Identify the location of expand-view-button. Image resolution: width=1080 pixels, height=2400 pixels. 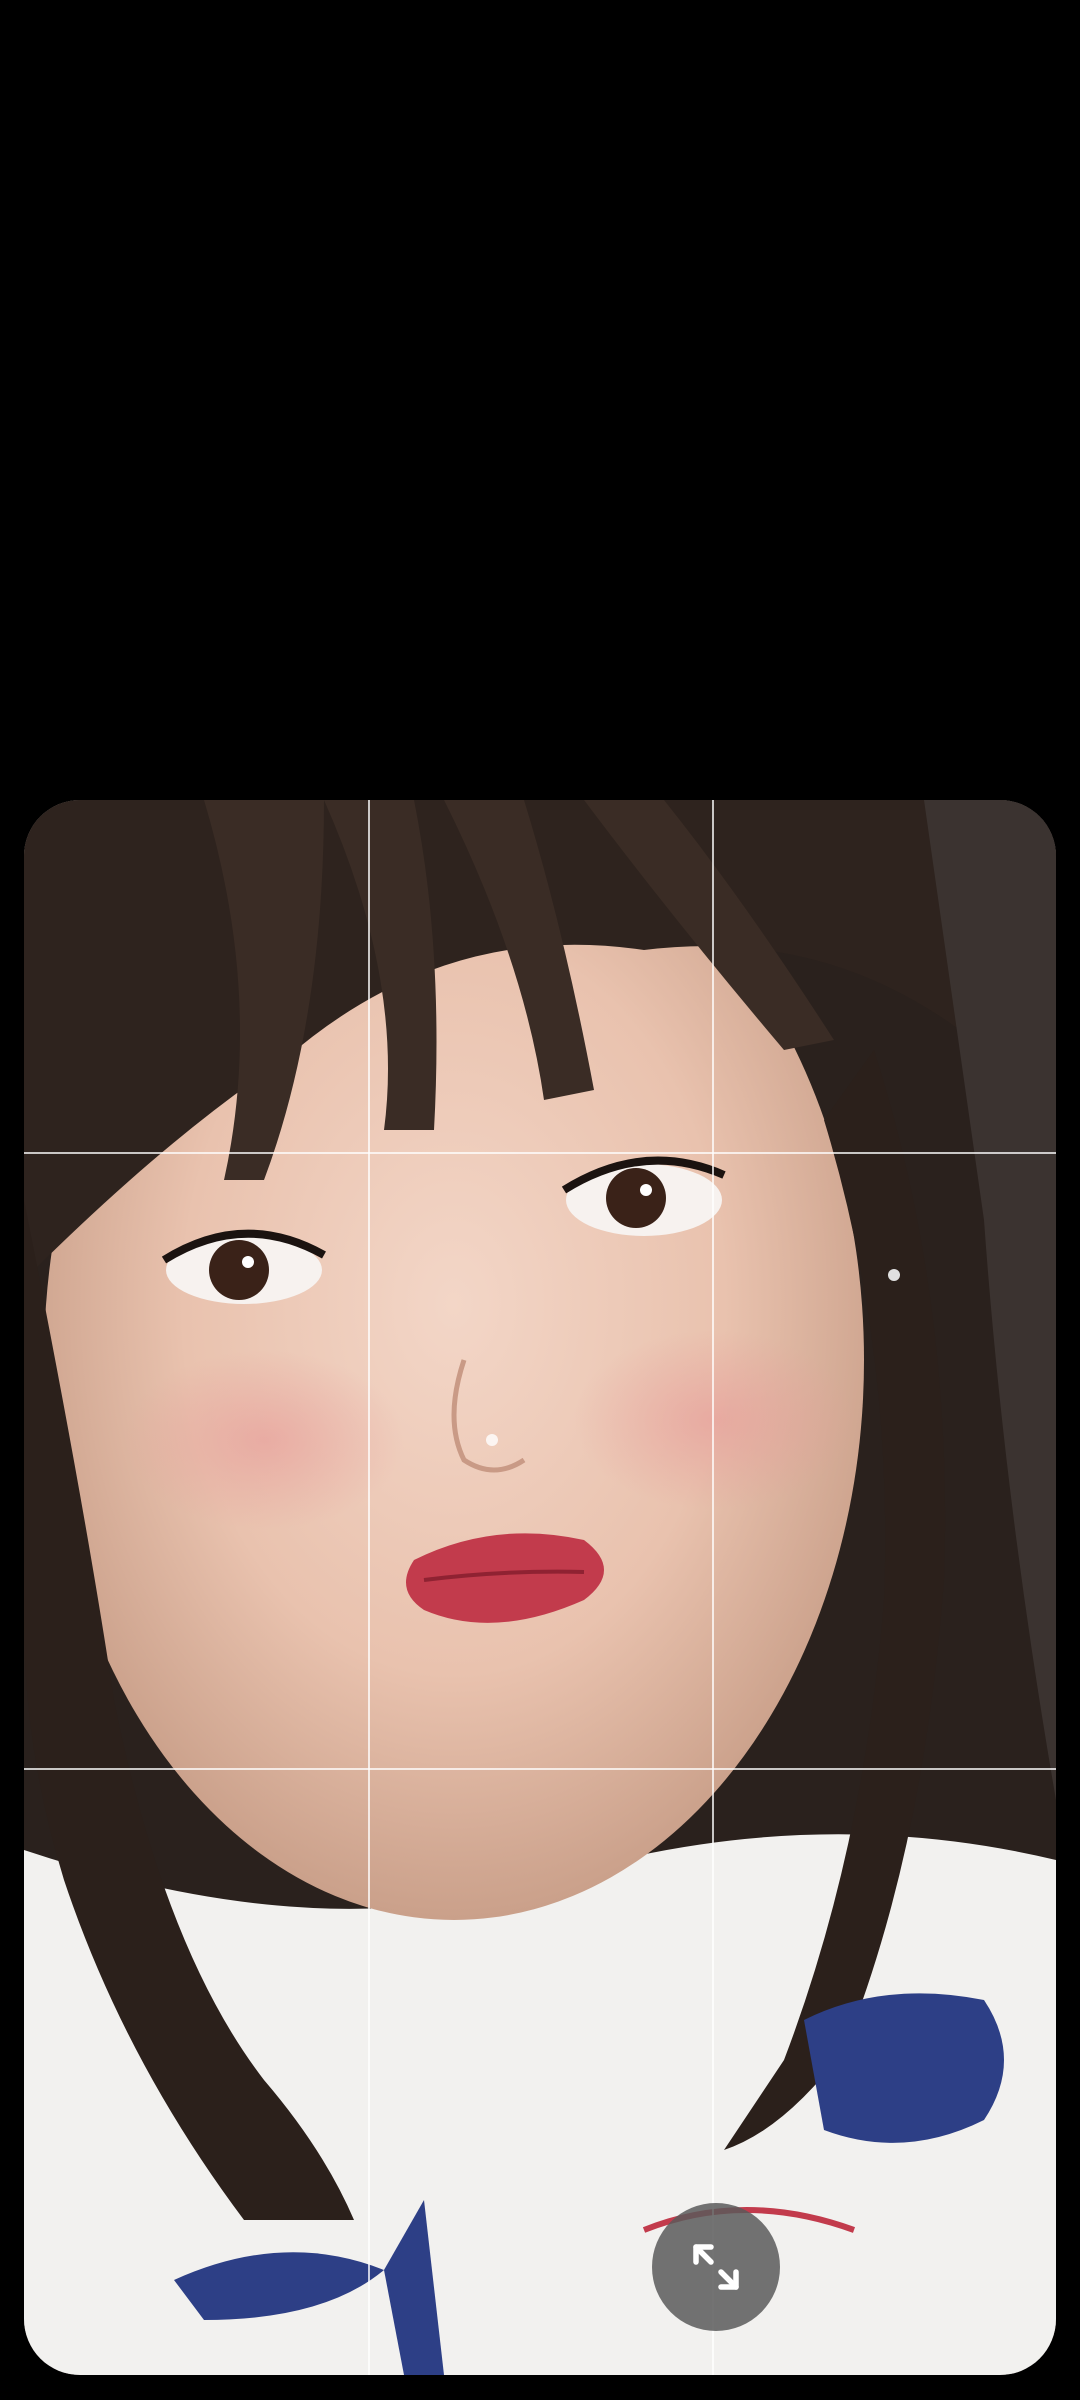
(716, 2267).